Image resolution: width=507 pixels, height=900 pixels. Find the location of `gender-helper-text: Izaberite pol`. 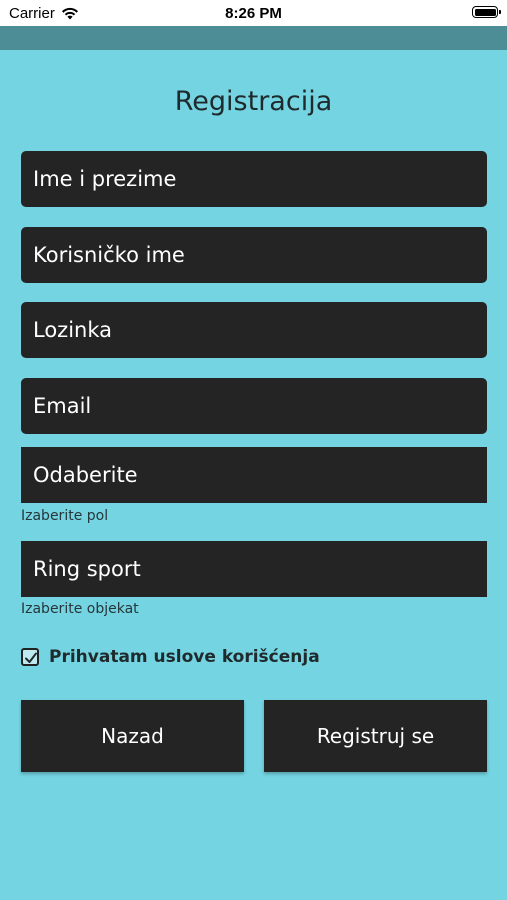

gender-helper-text: Izaberite pol is located at coordinates (65, 516).